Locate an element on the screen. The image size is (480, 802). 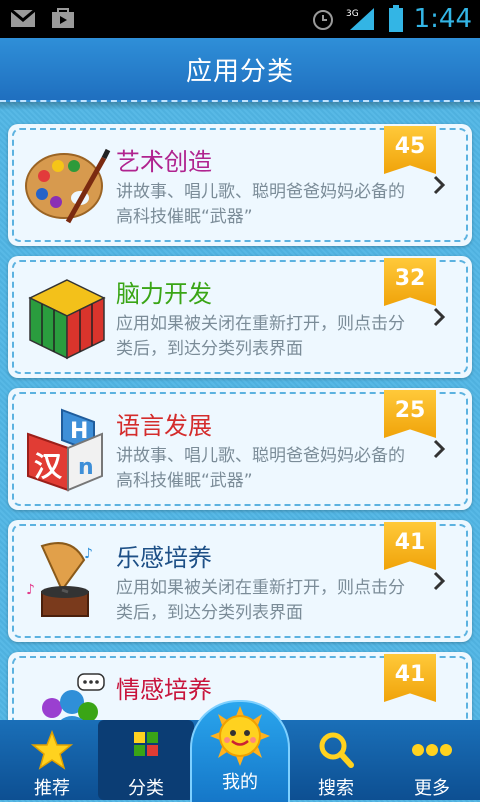
rubiks-cube-icon is located at coordinates (67, 319).